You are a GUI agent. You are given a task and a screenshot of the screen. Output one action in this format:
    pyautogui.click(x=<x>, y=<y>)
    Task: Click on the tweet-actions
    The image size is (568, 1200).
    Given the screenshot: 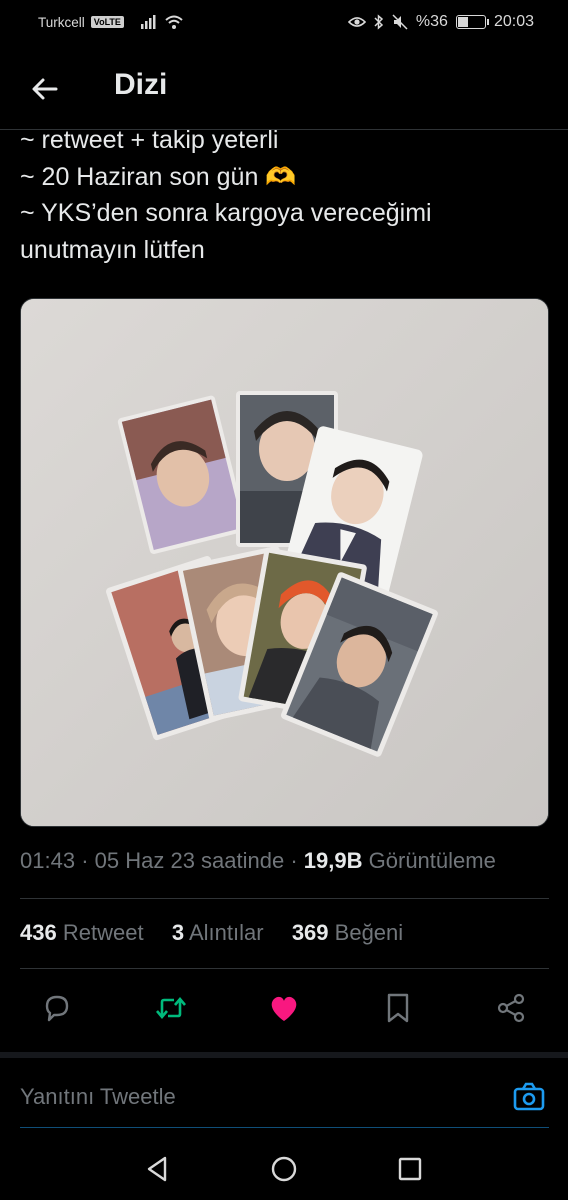 What is the action you would take?
    pyautogui.click(x=284, y=1008)
    